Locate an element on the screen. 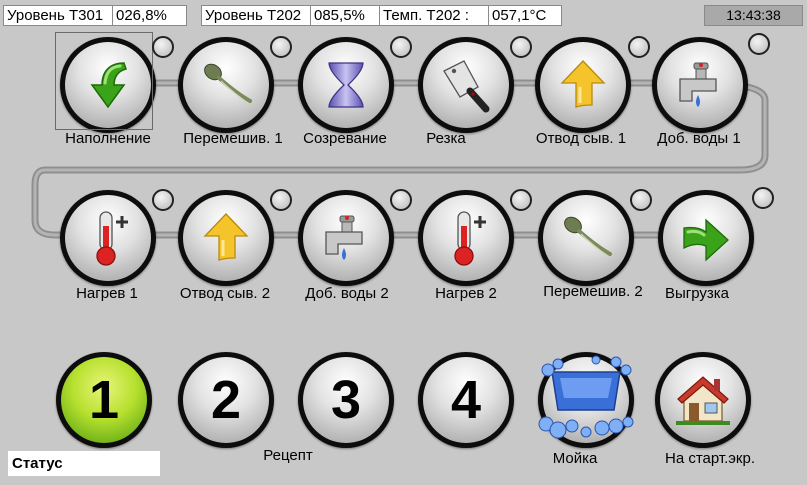 This screenshot has height=485, width=807. recipe-4-number: 4 is located at coordinates (466, 400).